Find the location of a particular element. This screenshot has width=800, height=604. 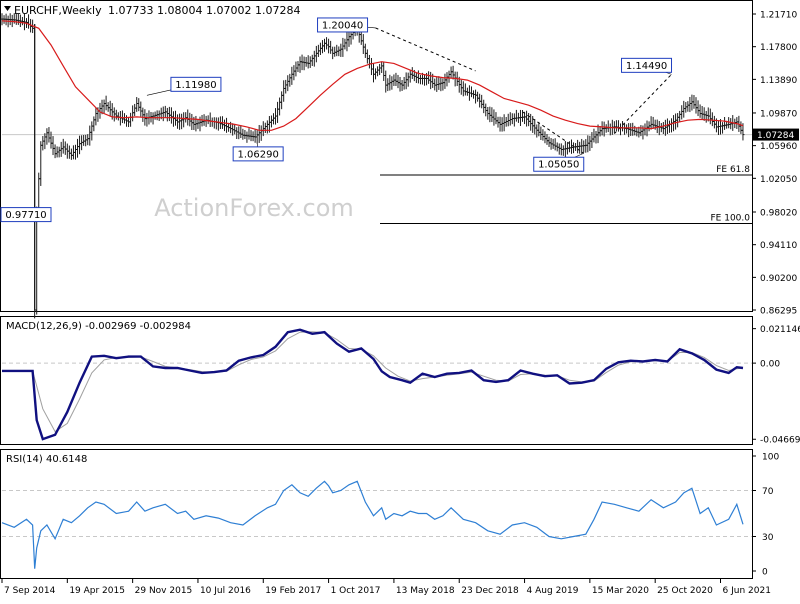

price-tick-label: 1.17800 is located at coordinates (778, 48).